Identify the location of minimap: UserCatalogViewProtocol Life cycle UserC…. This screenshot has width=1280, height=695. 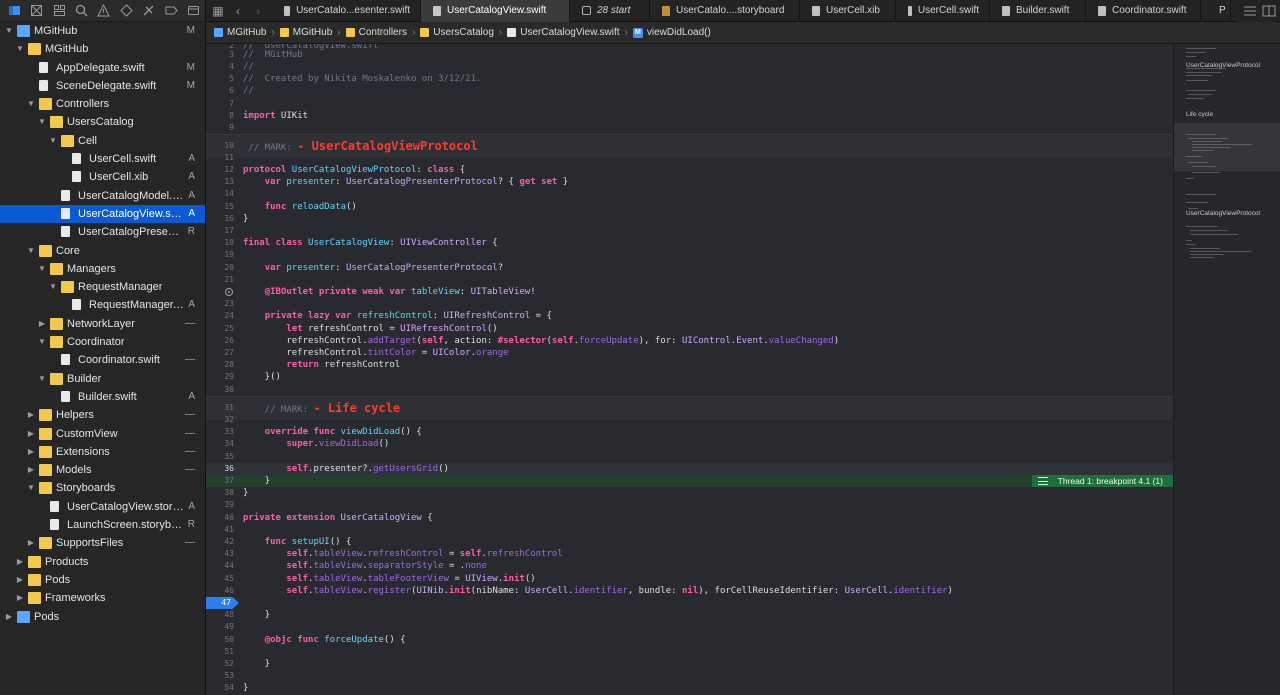
(1226, 369).